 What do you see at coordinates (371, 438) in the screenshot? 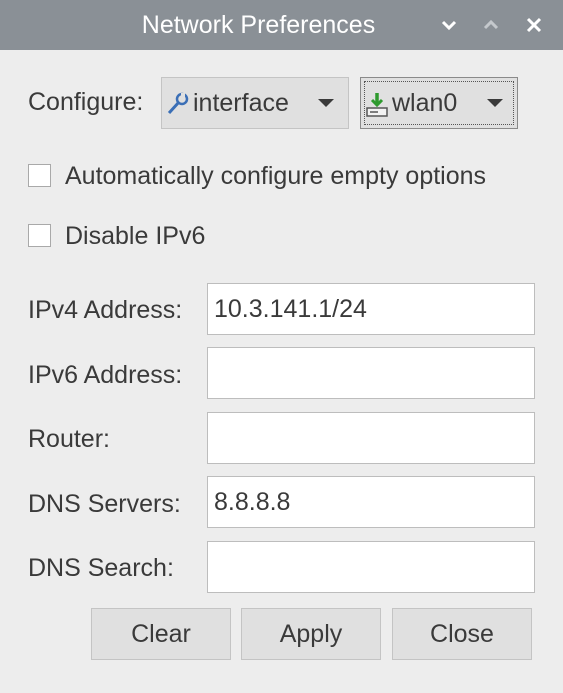
I see `router-input` at bounding box center [371, 438].